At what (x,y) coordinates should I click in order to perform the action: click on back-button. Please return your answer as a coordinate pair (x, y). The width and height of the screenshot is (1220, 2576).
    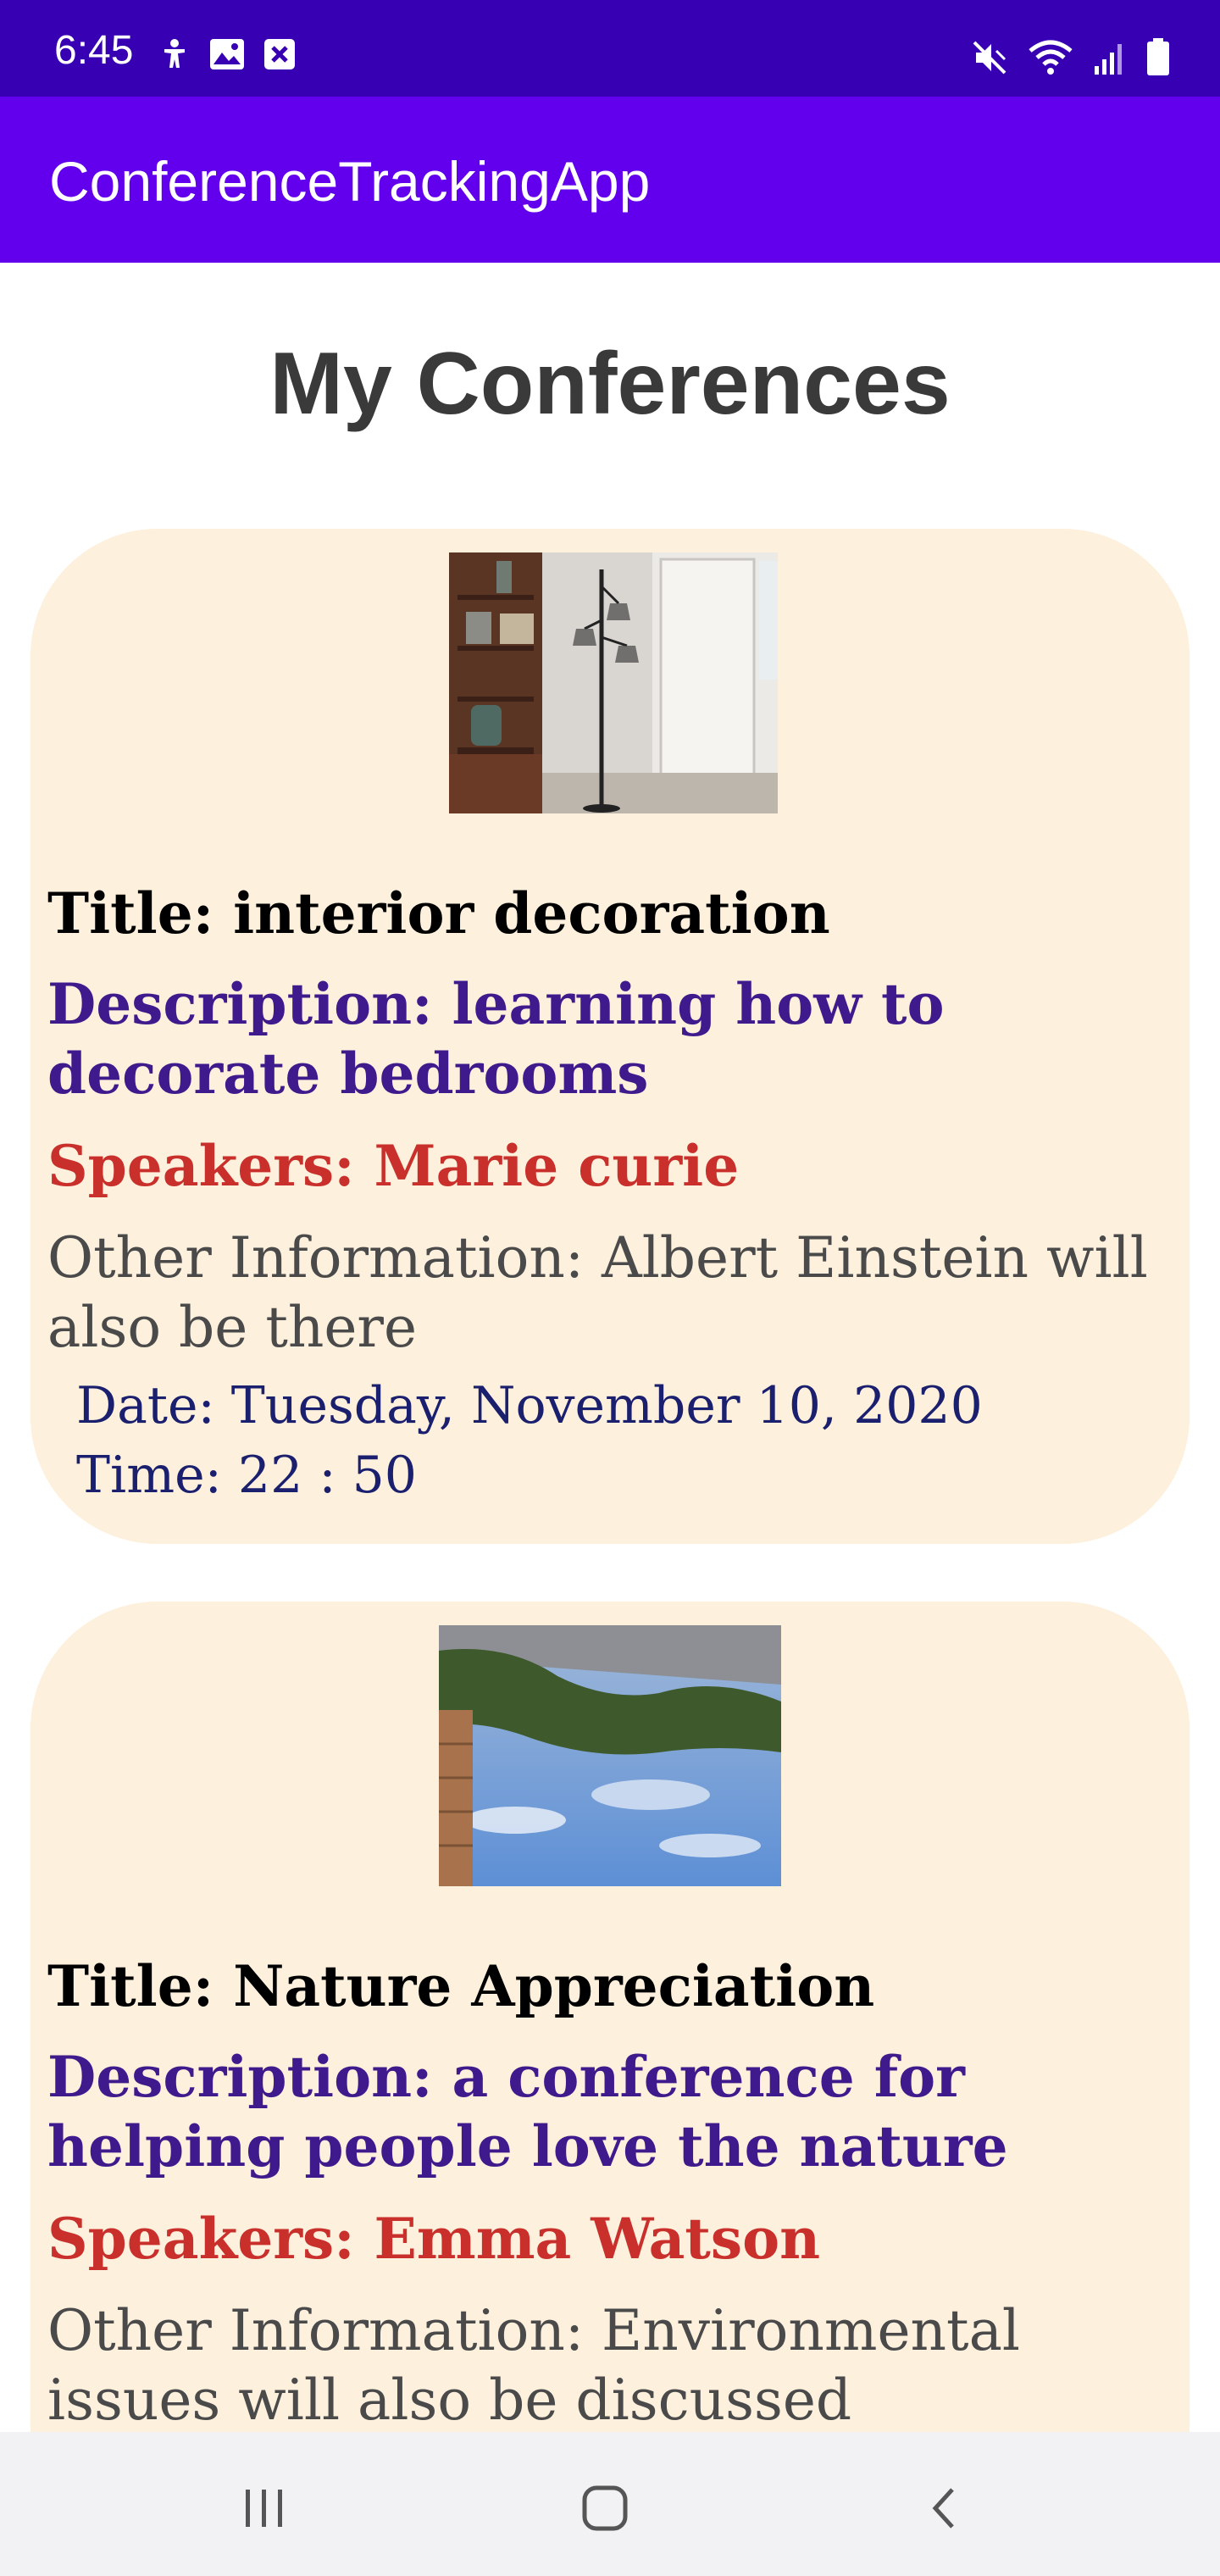
    Looking at the image, I should click on (945, 2508).